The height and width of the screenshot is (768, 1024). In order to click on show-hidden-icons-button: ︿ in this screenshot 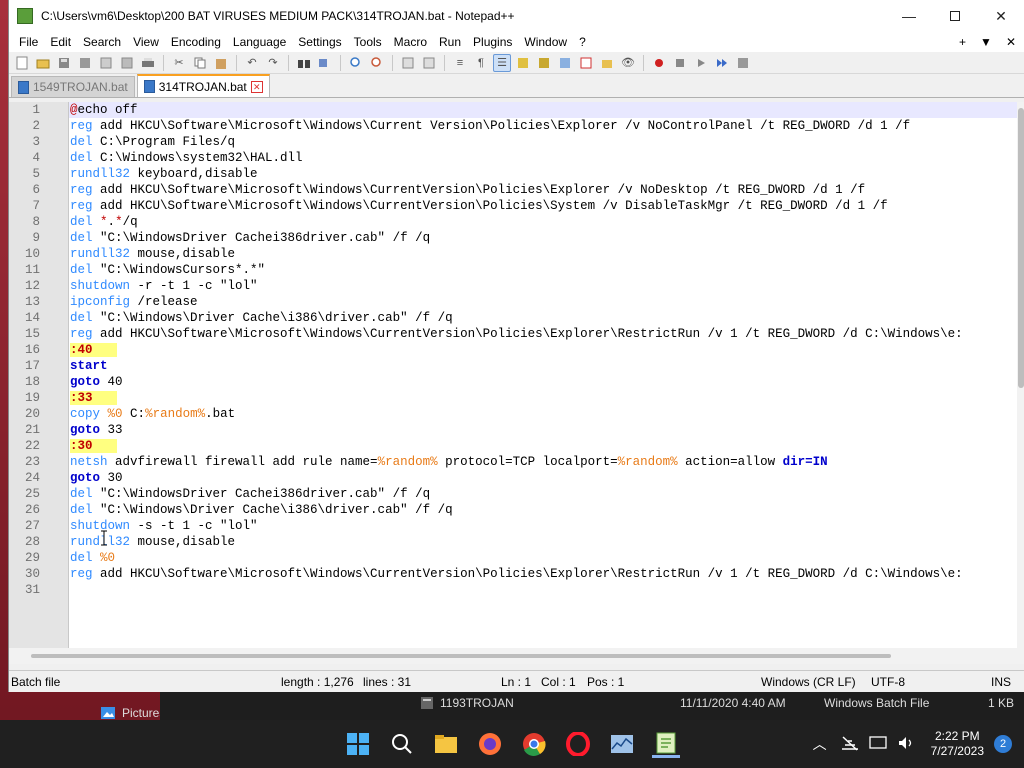, I will do `click(820, 744)`.